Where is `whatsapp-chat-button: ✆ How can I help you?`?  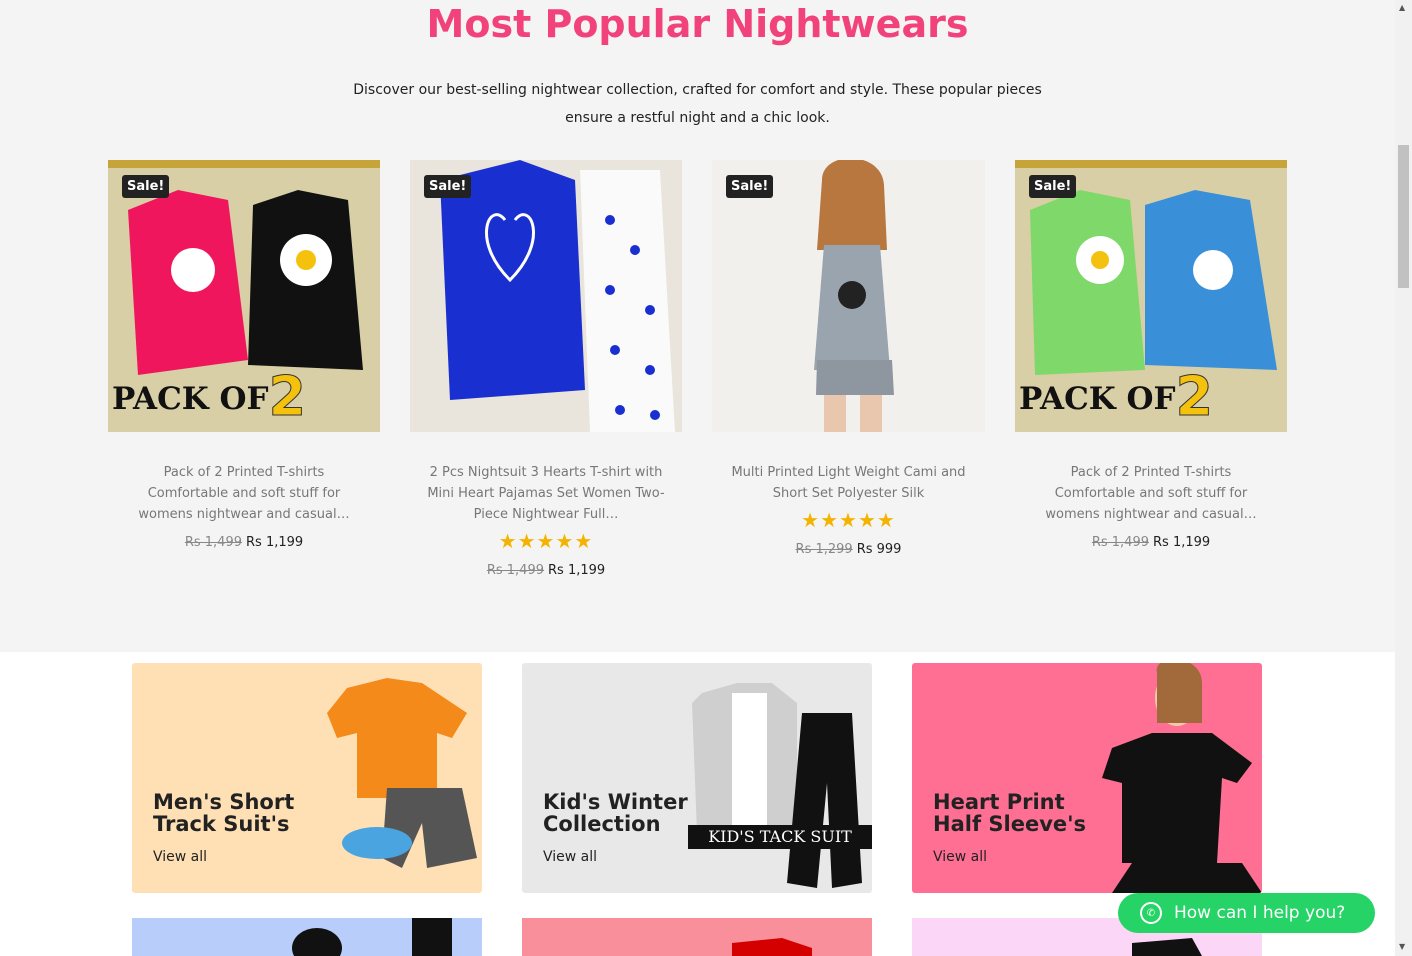
whatsapp-chat-button: ✆ How can I help you? is located at coordinates (1246, 913).